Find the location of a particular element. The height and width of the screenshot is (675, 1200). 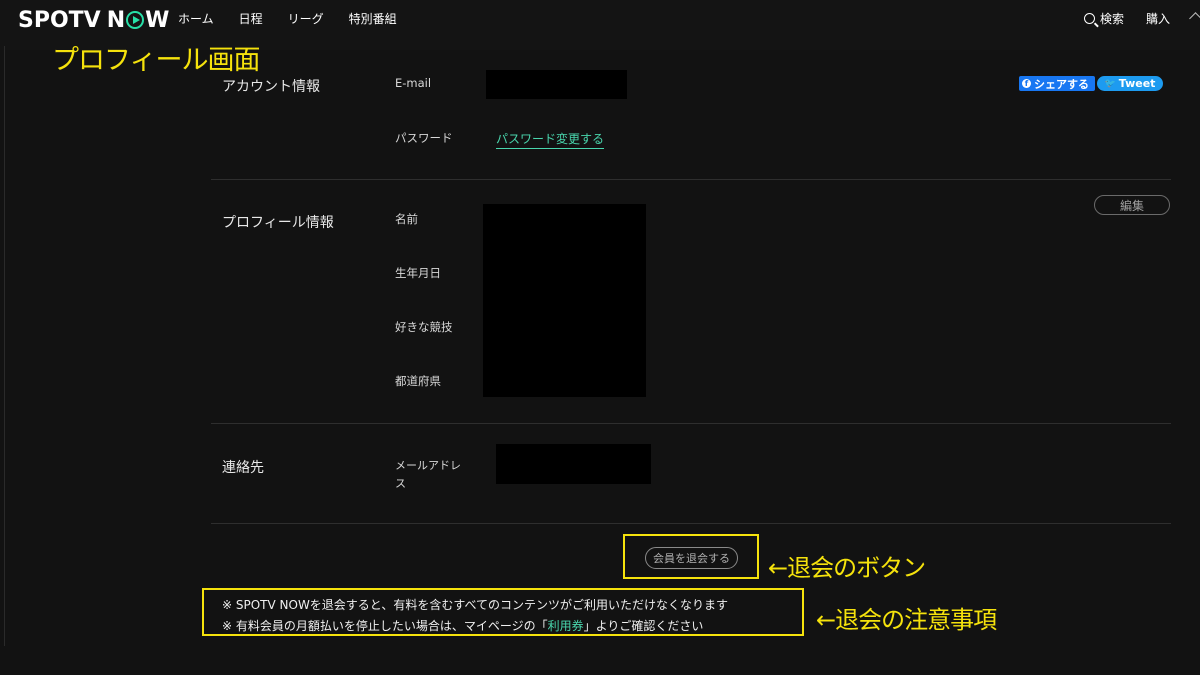

annotation-title: プロフィール画面 is located at coordinates (156, 60).